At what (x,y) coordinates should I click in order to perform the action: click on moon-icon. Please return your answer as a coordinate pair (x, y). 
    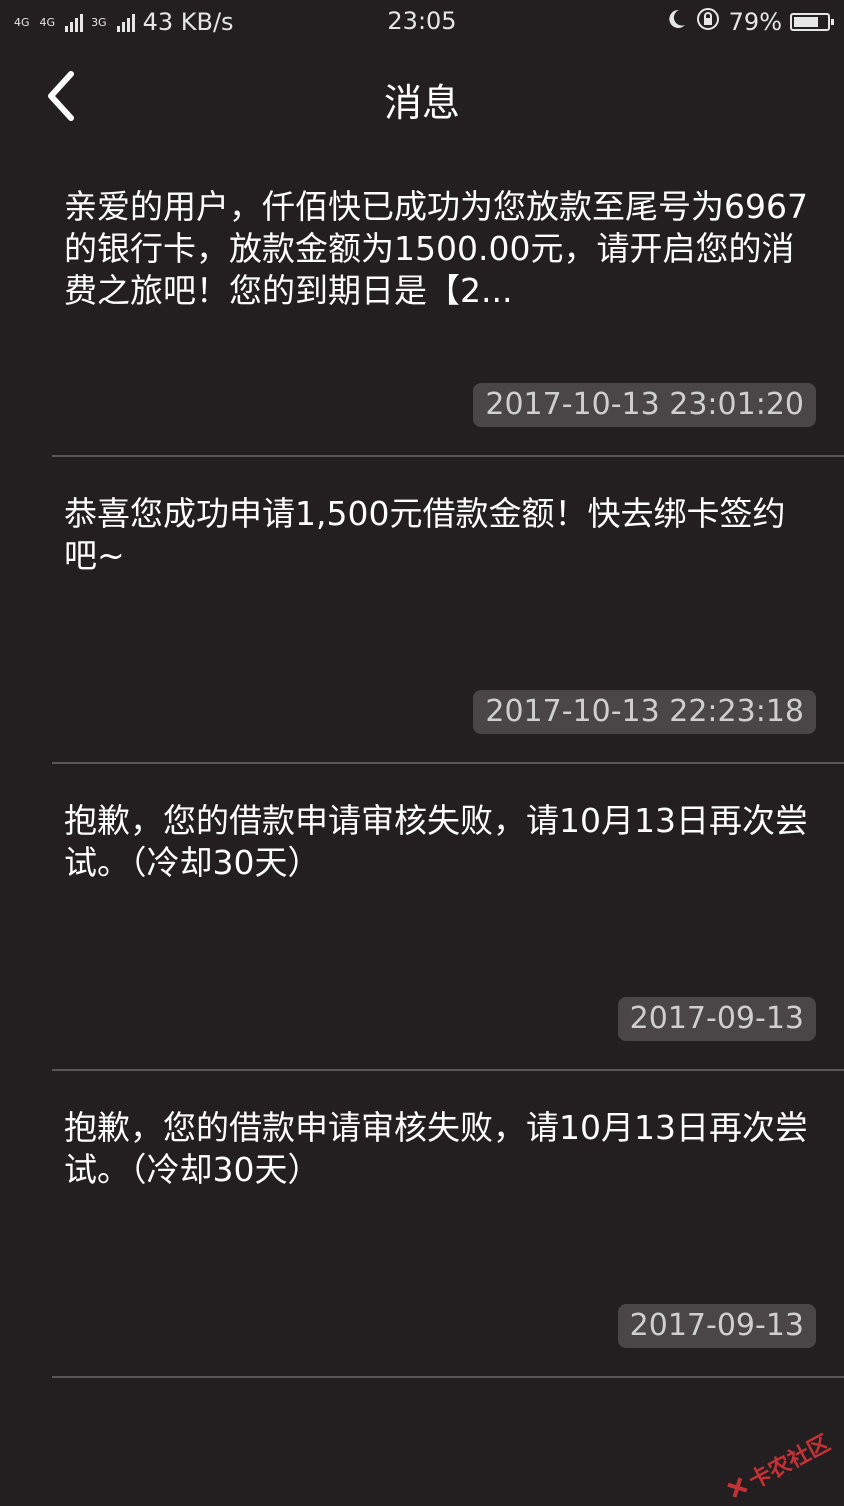
    Looking at the image, I should click on (675, 22).